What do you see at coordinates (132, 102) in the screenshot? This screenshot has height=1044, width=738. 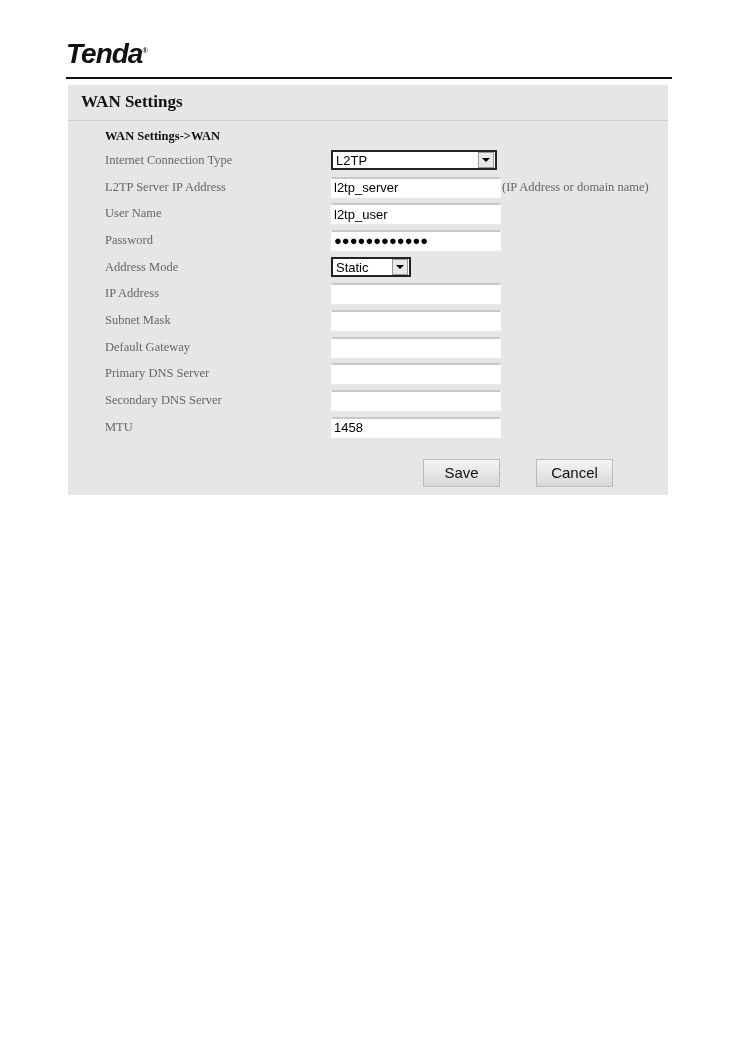 I see `panel-title: WAN Settings` at bounding box center [132, 102].